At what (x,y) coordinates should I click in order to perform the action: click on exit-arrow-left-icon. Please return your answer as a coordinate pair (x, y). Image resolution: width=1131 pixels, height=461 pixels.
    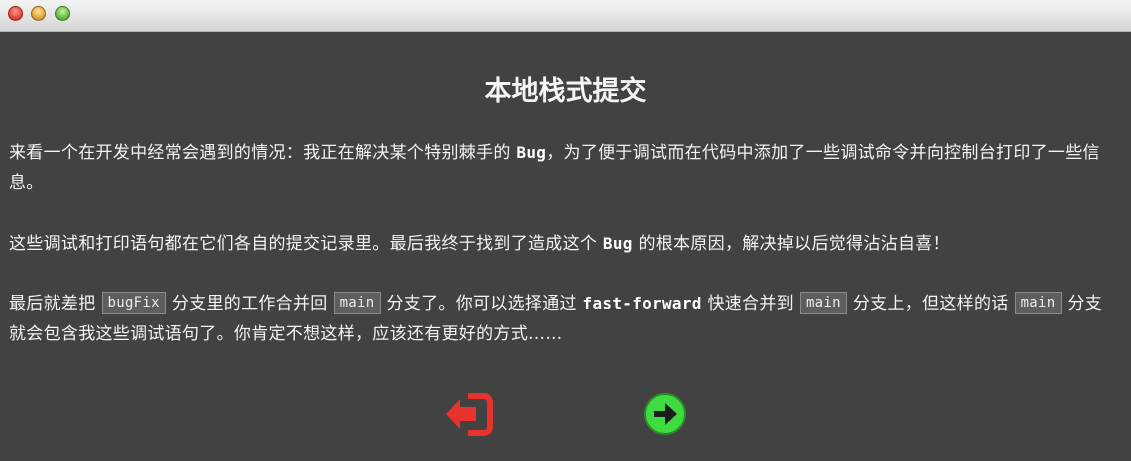
    Looking at the image, I should click on (469, 414).